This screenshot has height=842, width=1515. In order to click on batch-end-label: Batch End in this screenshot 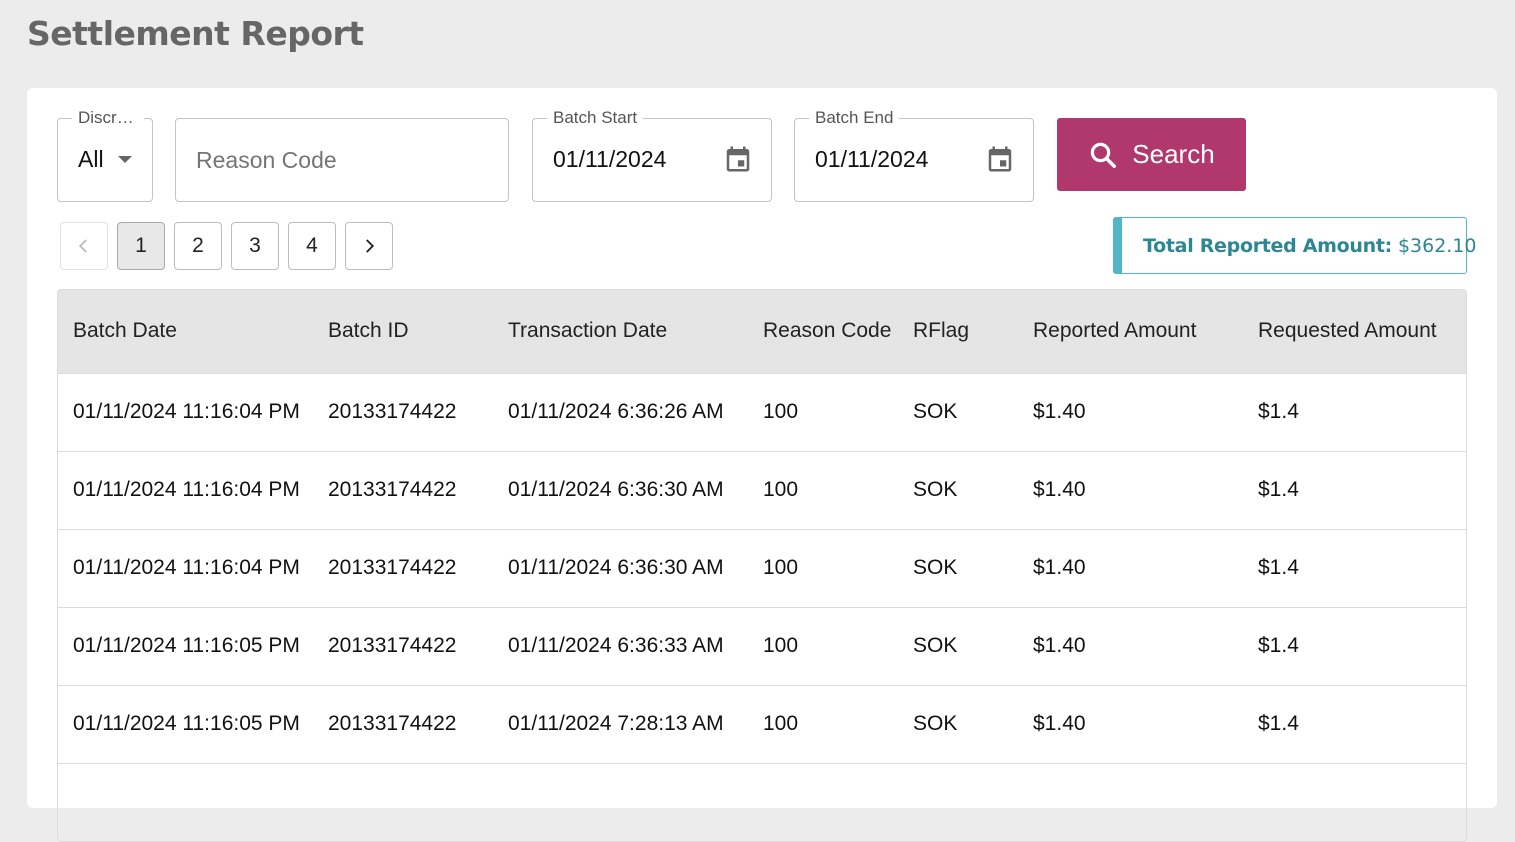, I will do `click(854, 118)`.